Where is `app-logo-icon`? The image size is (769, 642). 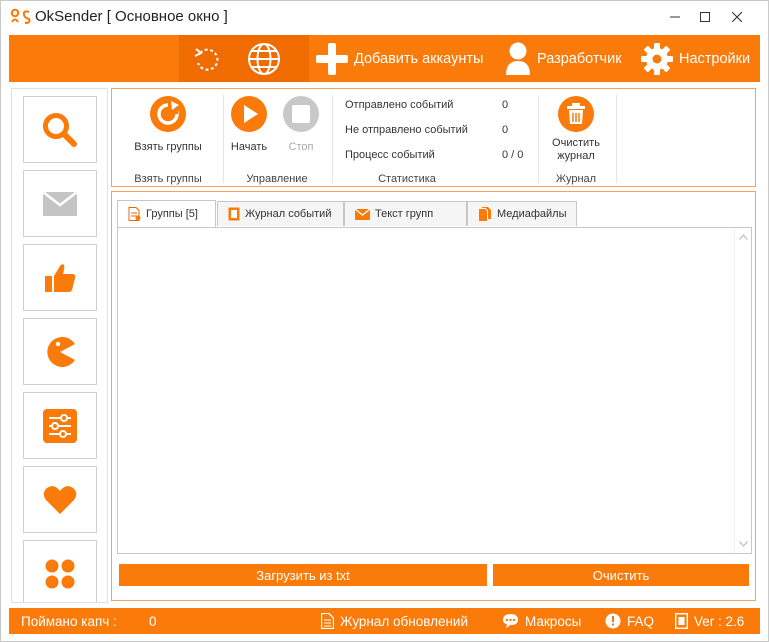 app-logo-icon is located at coordinates (20, 16).